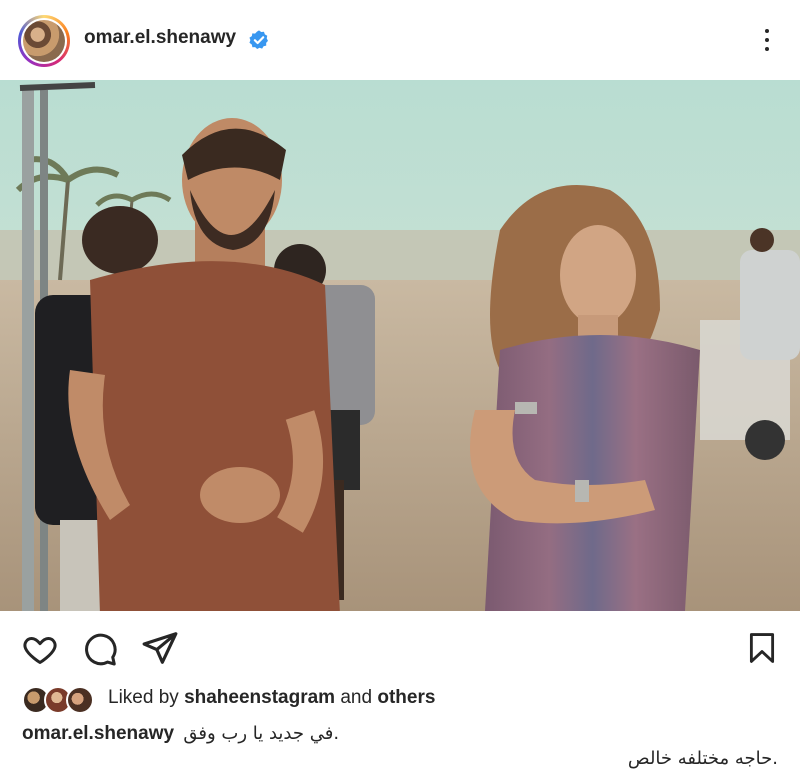 The image size is (800, 769). I want to click on paper-plane-icon, so click(160, 648).